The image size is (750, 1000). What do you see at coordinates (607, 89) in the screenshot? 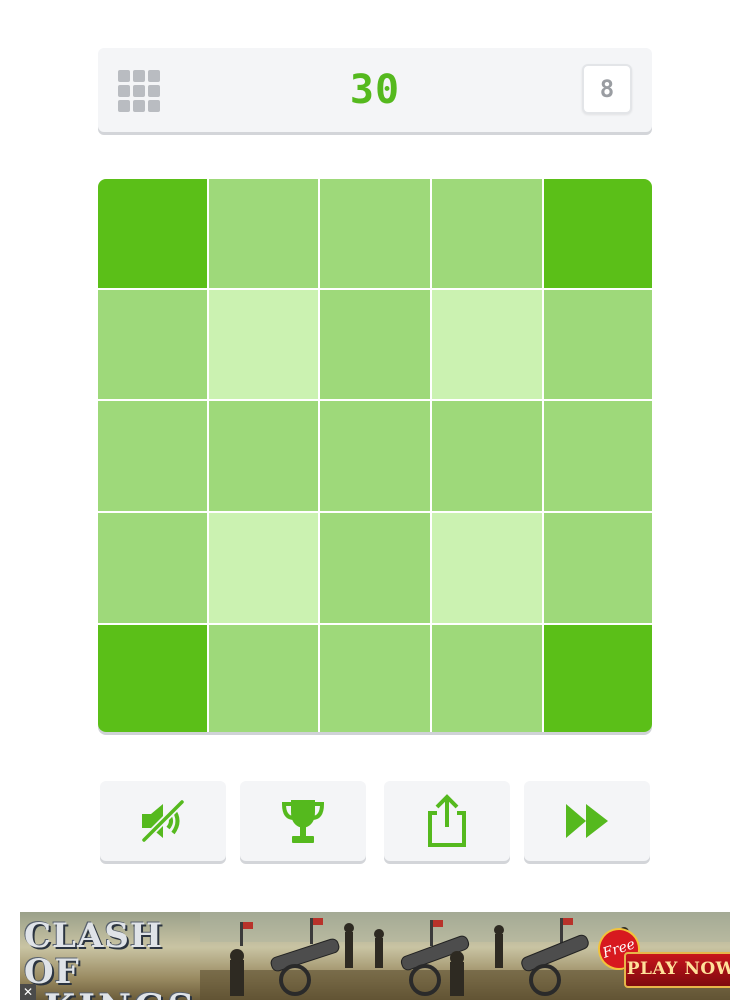
I see `level-badge: 8` at bounding box center [607, 89].